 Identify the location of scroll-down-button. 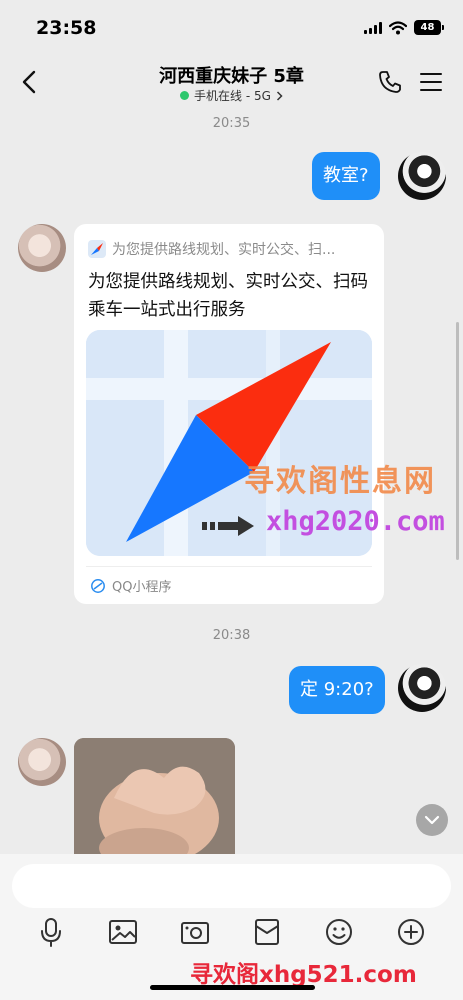
(432, 820).